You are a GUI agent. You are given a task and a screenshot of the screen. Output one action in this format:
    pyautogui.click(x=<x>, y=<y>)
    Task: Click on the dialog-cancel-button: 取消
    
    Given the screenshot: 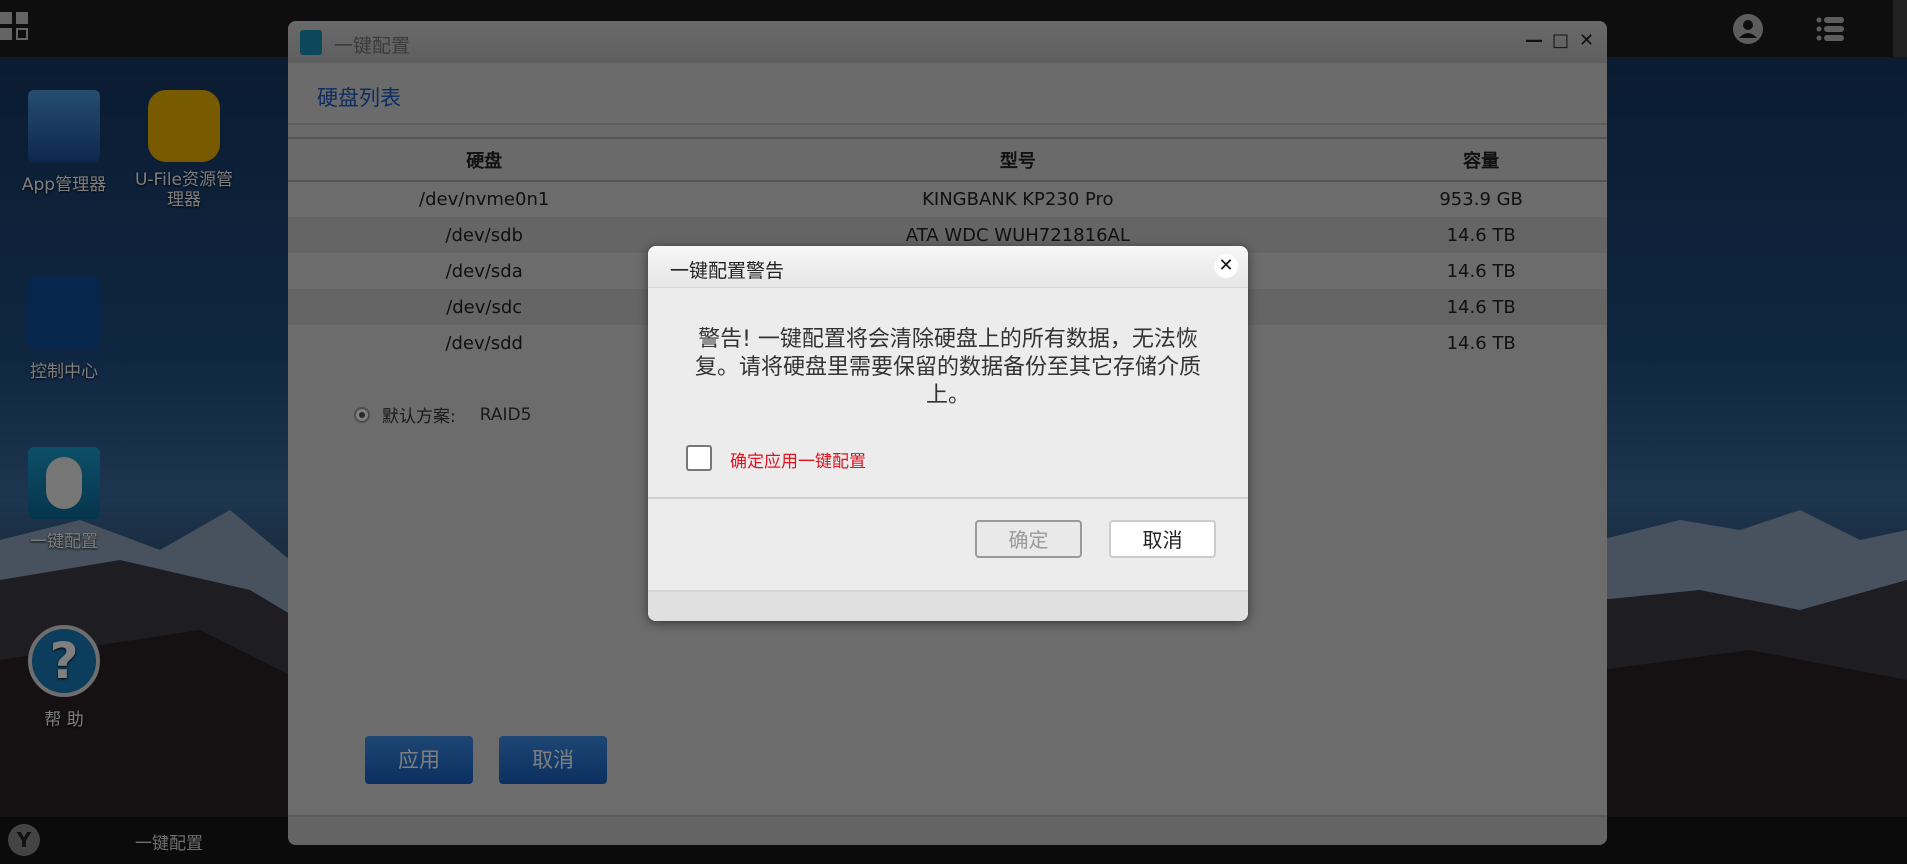 What is the action you would take?
    pyautogui.click(x=1162, y=539)
    